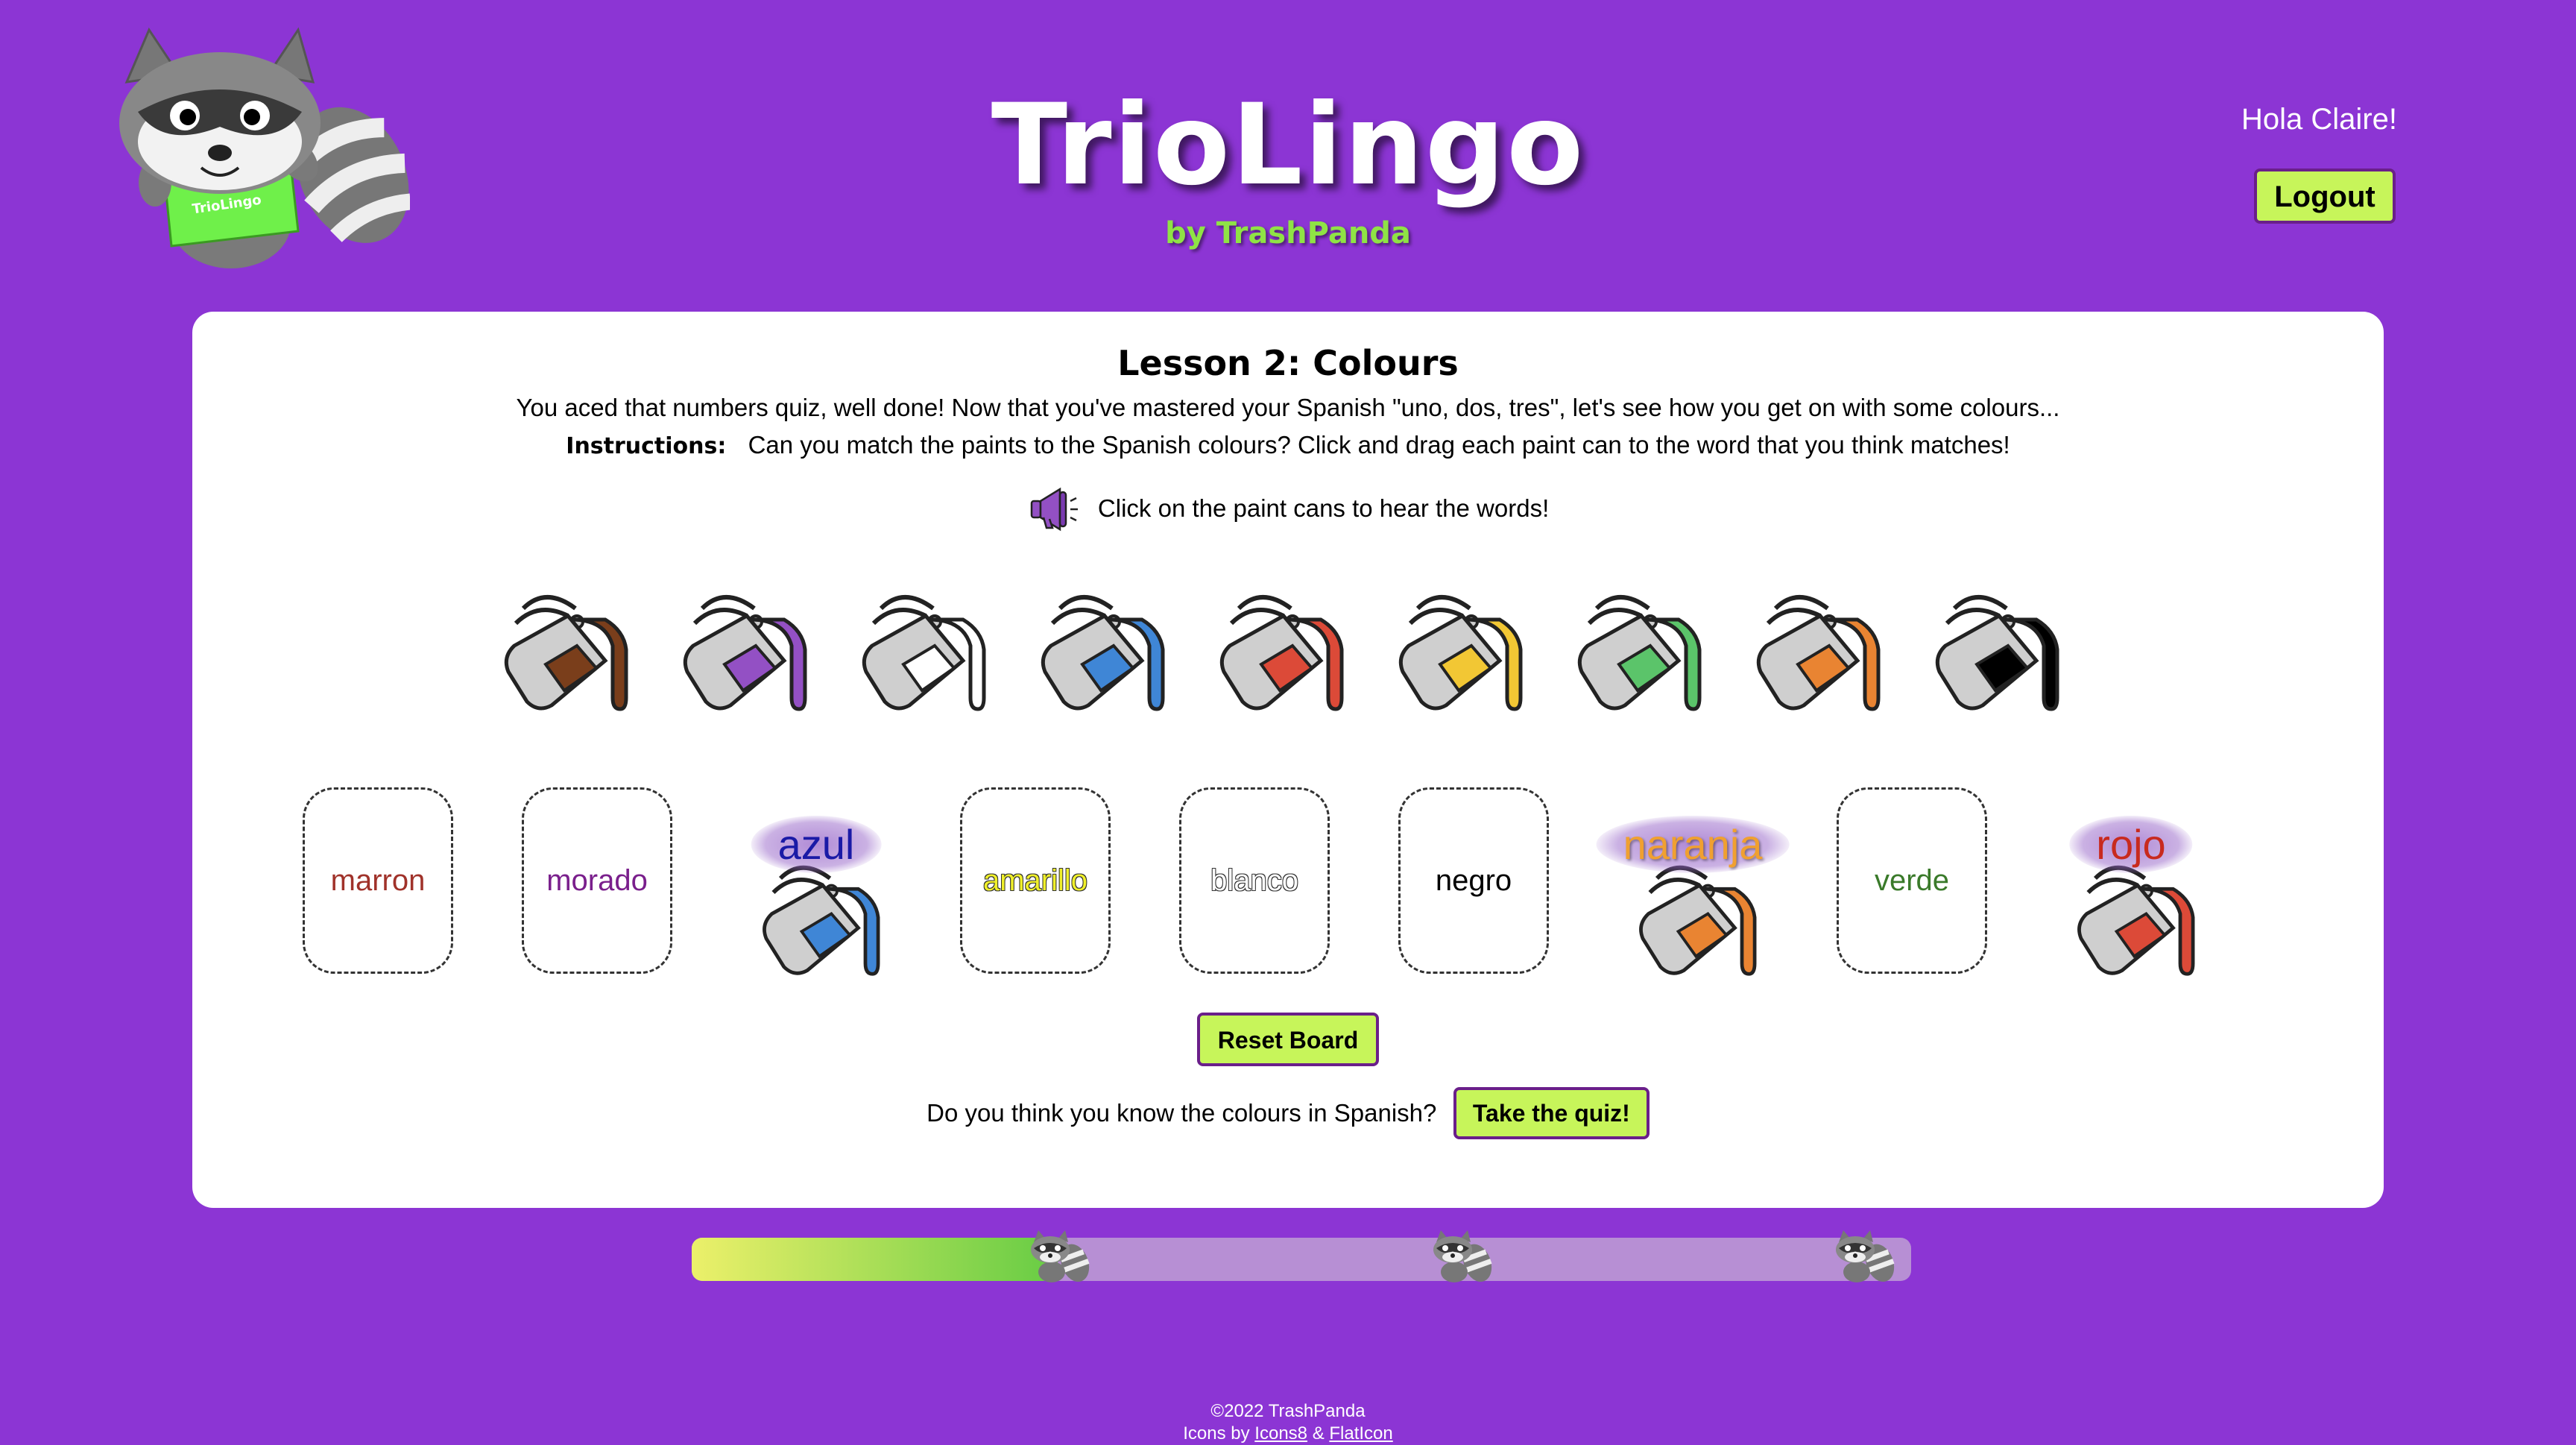 This screenshot has width=2576, height=1445. Describe the element at coordinates (1288, 233) in the screenshot. I see `app-subtitle: by TrashPanda` at that location.